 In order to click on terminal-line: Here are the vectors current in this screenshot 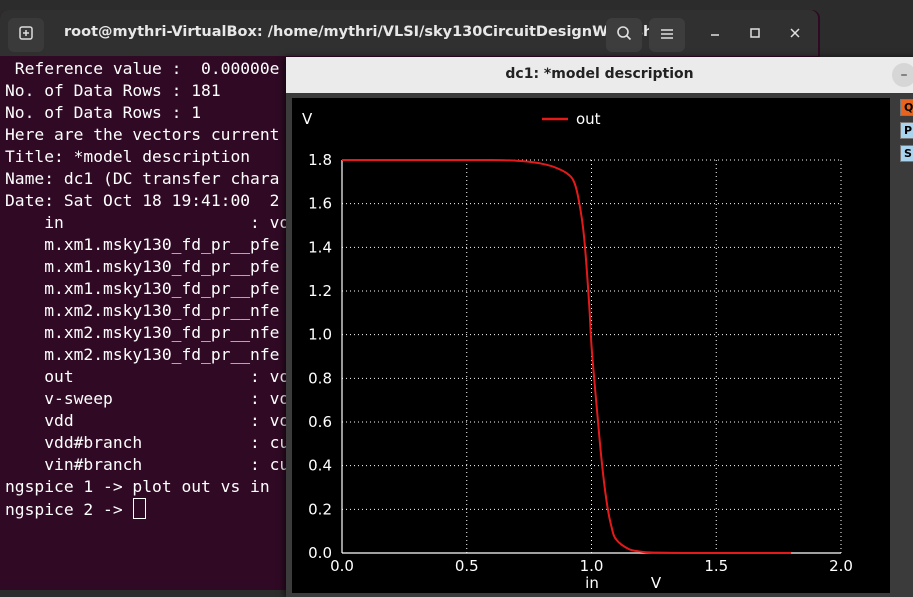, I will do `click(142, 134)`.